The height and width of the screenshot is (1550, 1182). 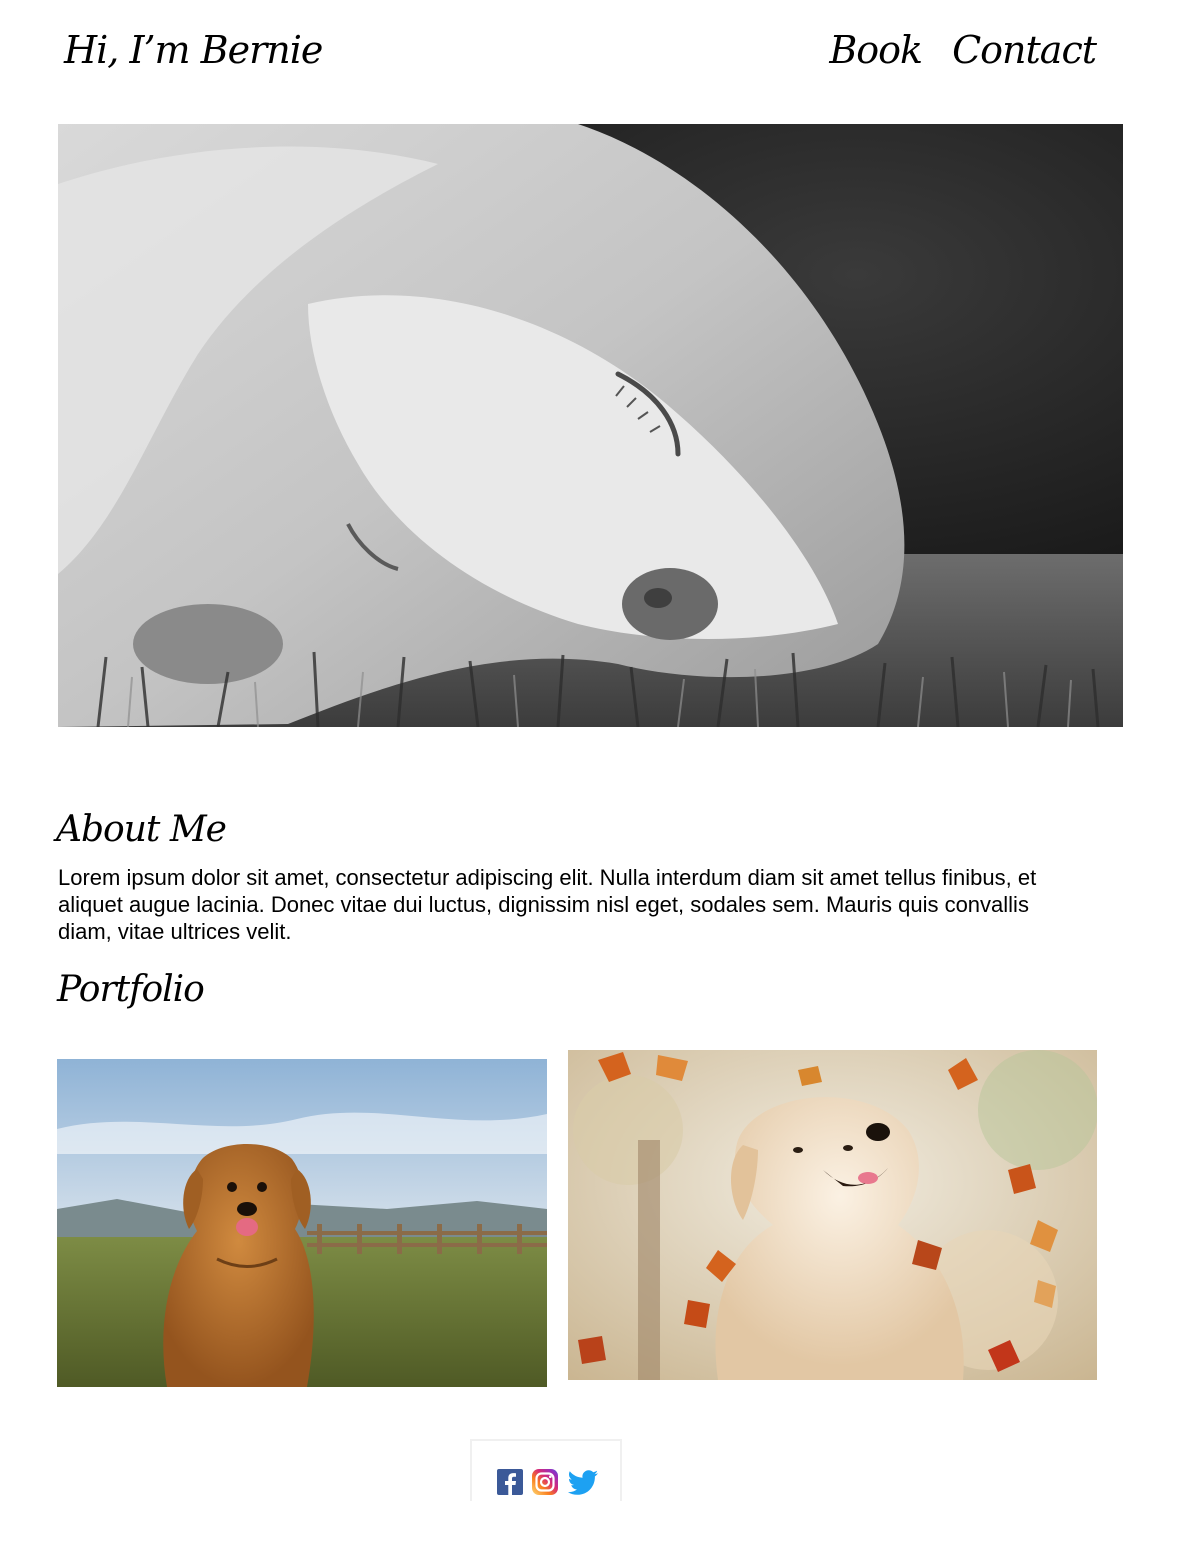 What do you see at coordinates (582, 1482) in the screenshot?
I see `twitter-icon` at bounding box center [582, 1482].